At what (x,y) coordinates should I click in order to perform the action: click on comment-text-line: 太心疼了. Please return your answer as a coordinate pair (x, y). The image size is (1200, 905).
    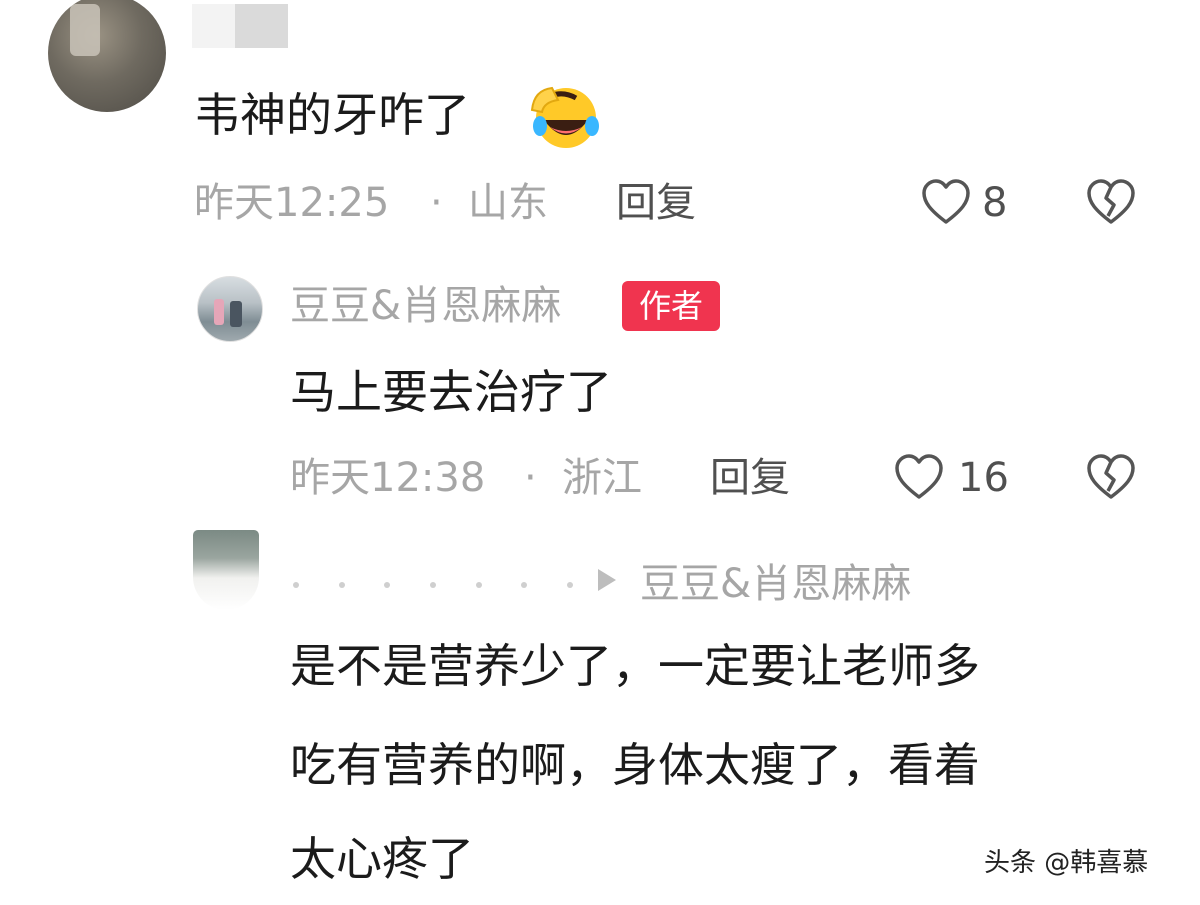
    Looking at the image, I should click on (382, 859).